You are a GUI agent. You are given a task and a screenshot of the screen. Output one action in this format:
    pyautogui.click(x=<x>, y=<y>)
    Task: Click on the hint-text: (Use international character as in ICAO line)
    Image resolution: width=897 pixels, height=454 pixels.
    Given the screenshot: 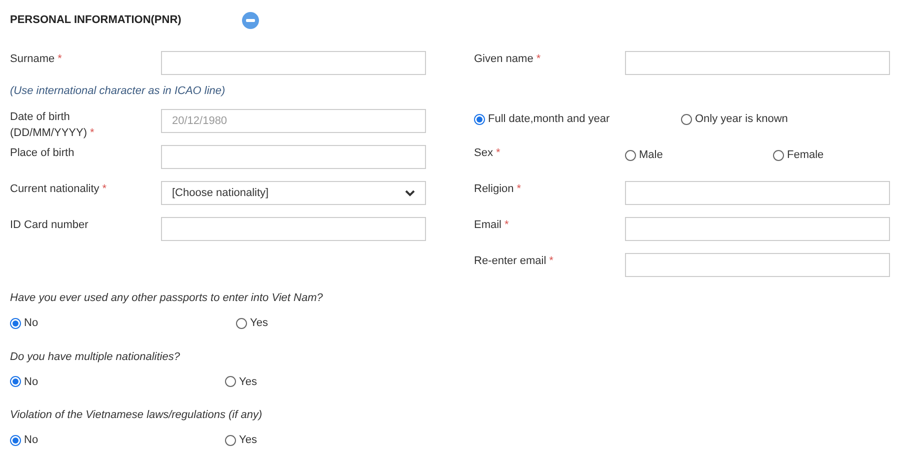 What is the action you would take?
    pyautogui.click(x=118, y=91)
    